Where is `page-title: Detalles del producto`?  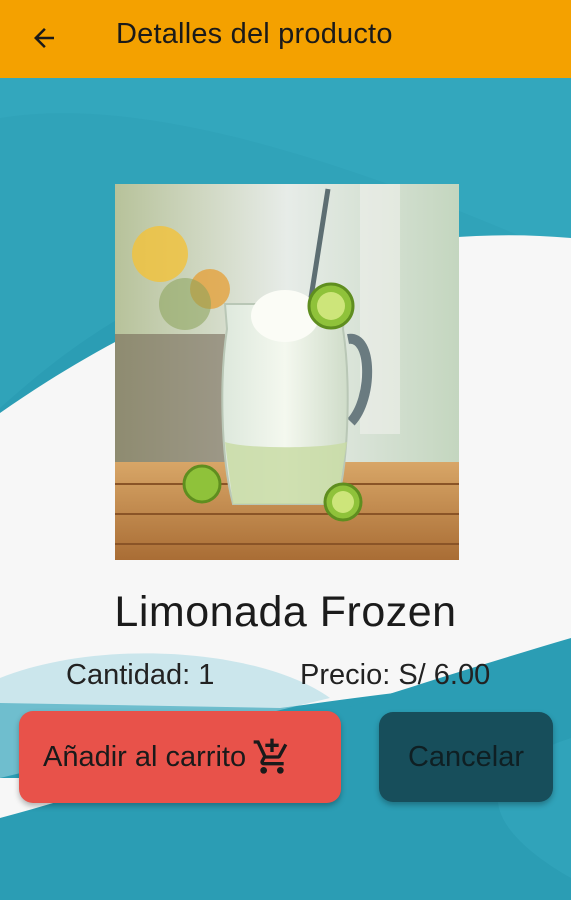
page-title: Detalles del producto is located at coordinates (254, 34).